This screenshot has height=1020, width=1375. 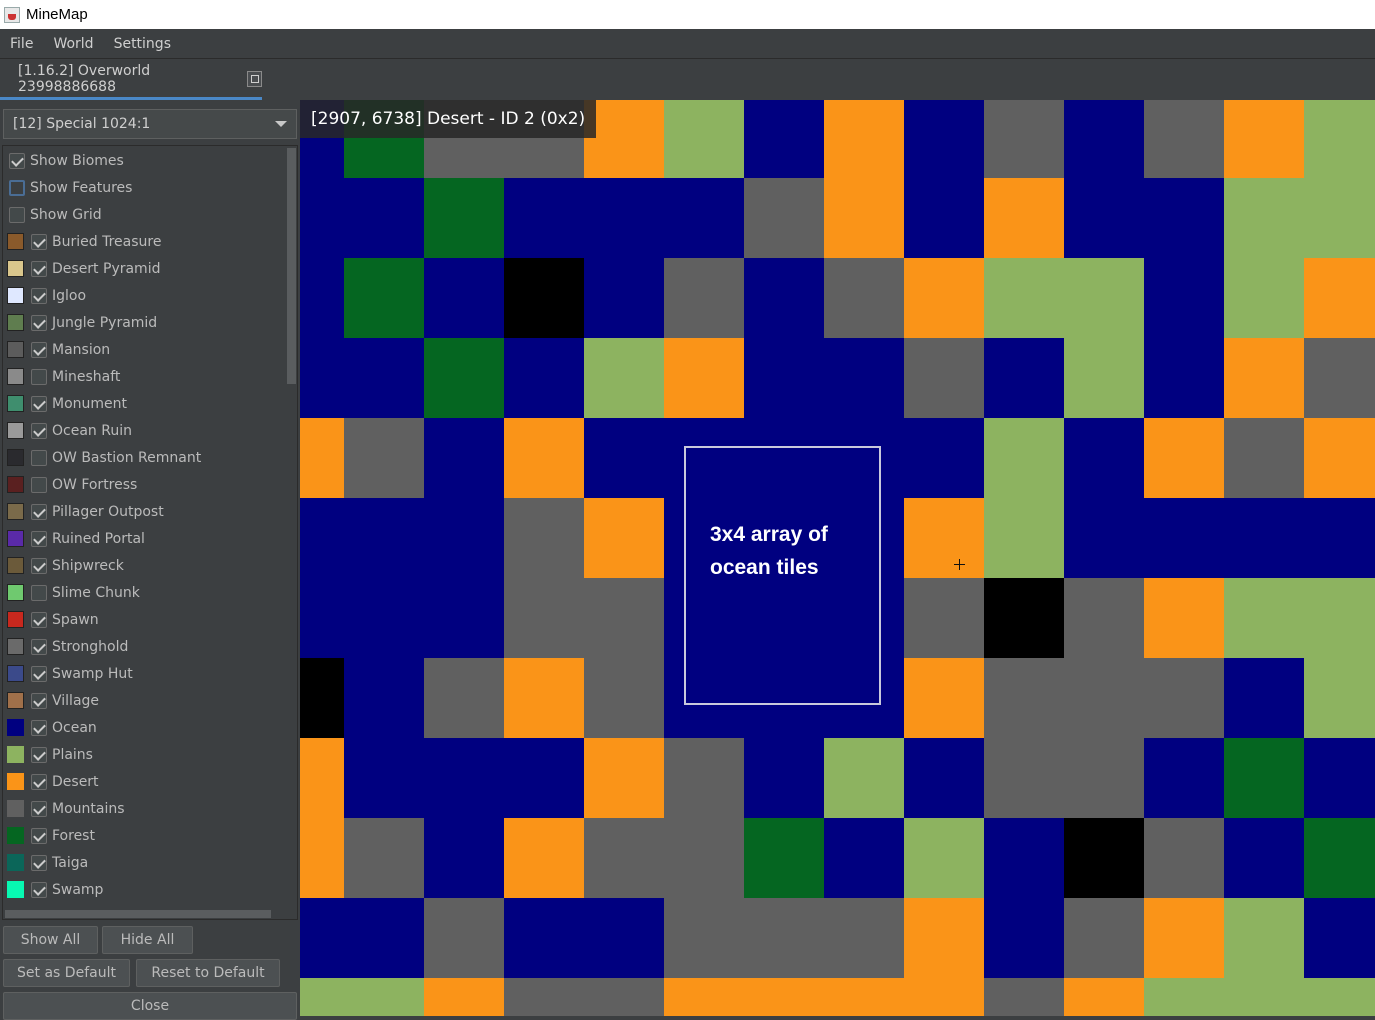 What do you see at coordinates (15, 835) in the screenshot?
I see `biome-swatch-icon` at bounding box center [15, 835].